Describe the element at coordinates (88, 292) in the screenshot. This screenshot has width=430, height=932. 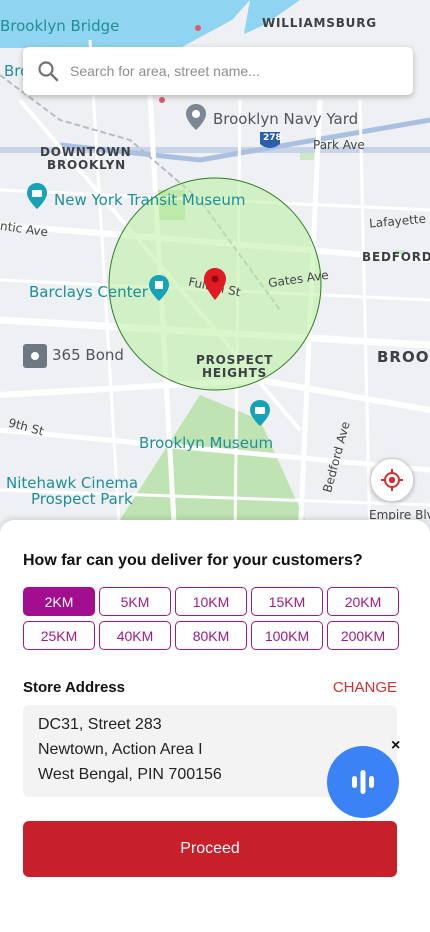
I see `map-label-barclays: Barclays Center` at that location.